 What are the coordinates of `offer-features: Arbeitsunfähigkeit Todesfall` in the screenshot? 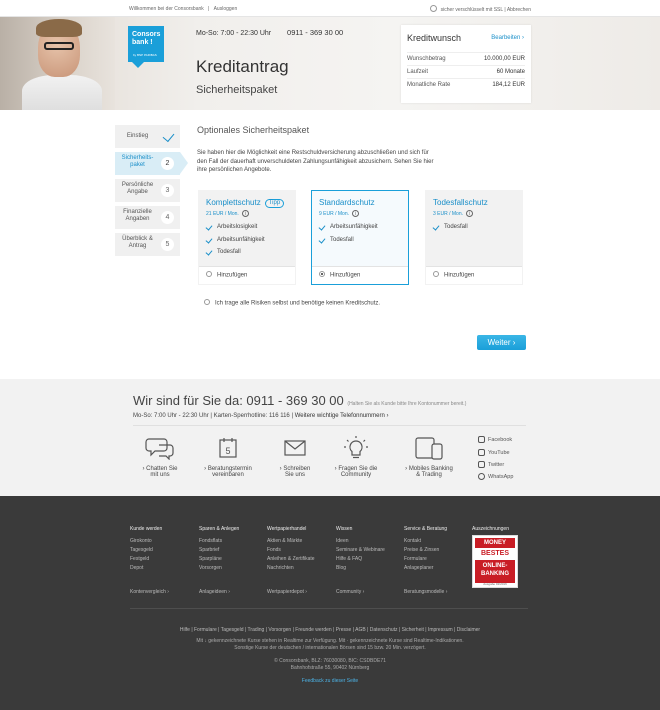 It's located at (348, 236).